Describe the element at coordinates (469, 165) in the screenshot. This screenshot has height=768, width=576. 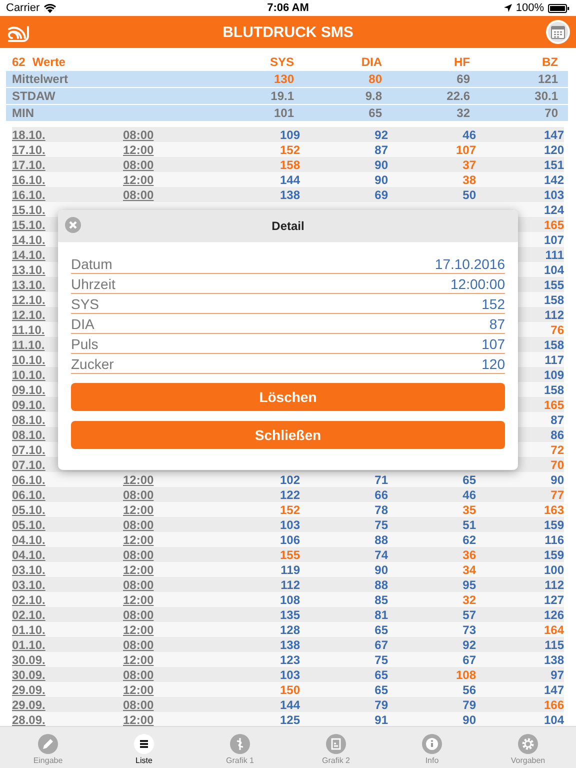
I see `table-cell: 37` at that location.